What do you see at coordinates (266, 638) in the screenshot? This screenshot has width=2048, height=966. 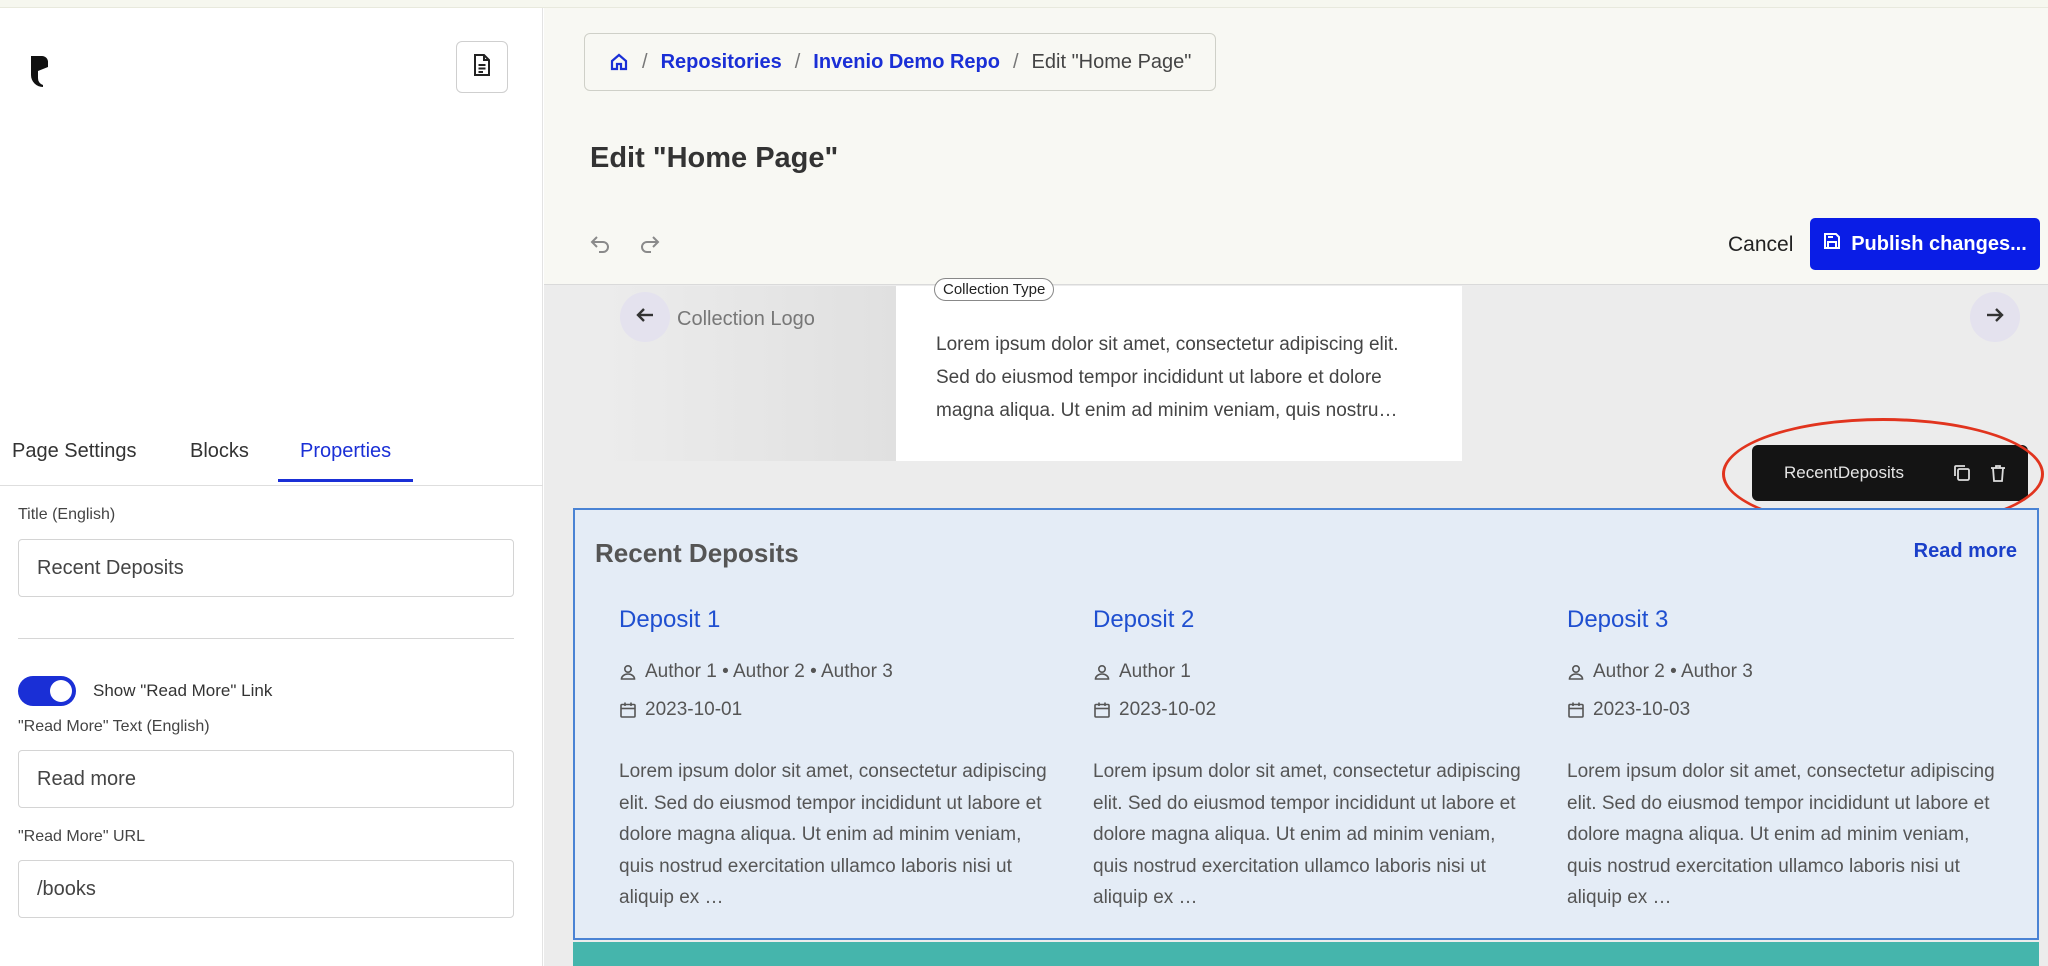 I see `field-divider` at bounding box center [266, 638].